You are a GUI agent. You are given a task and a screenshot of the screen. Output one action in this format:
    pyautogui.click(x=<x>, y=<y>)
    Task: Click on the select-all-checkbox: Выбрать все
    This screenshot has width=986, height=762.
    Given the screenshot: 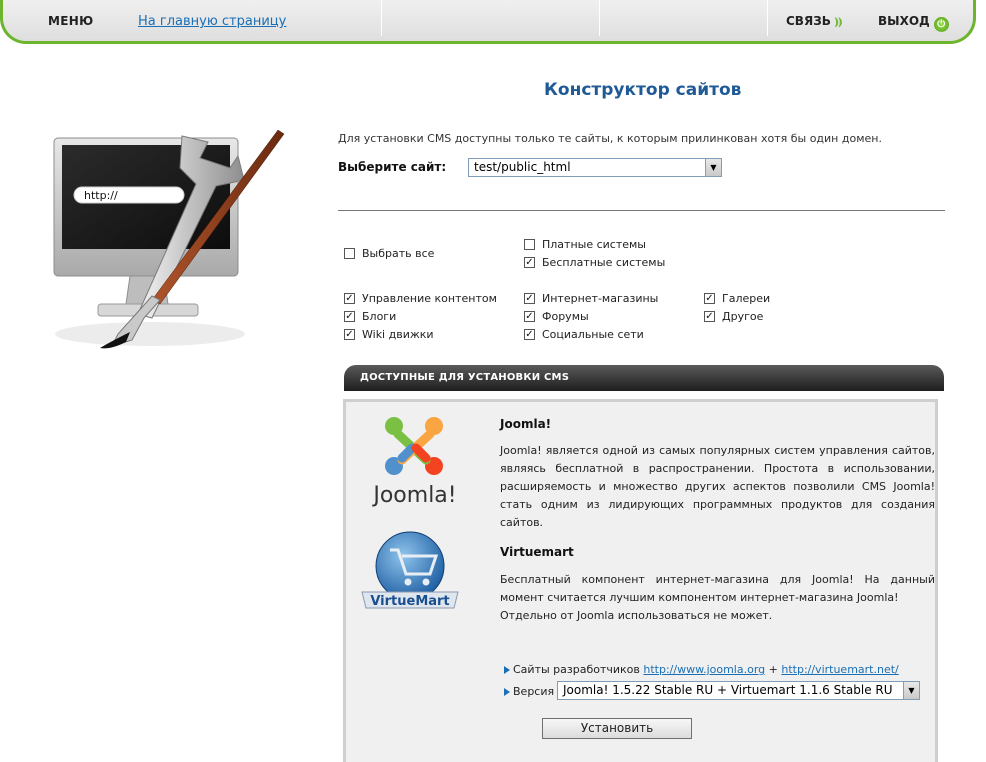 What is the action you would take?
    pyautogui.click(x=389, y=253)
    